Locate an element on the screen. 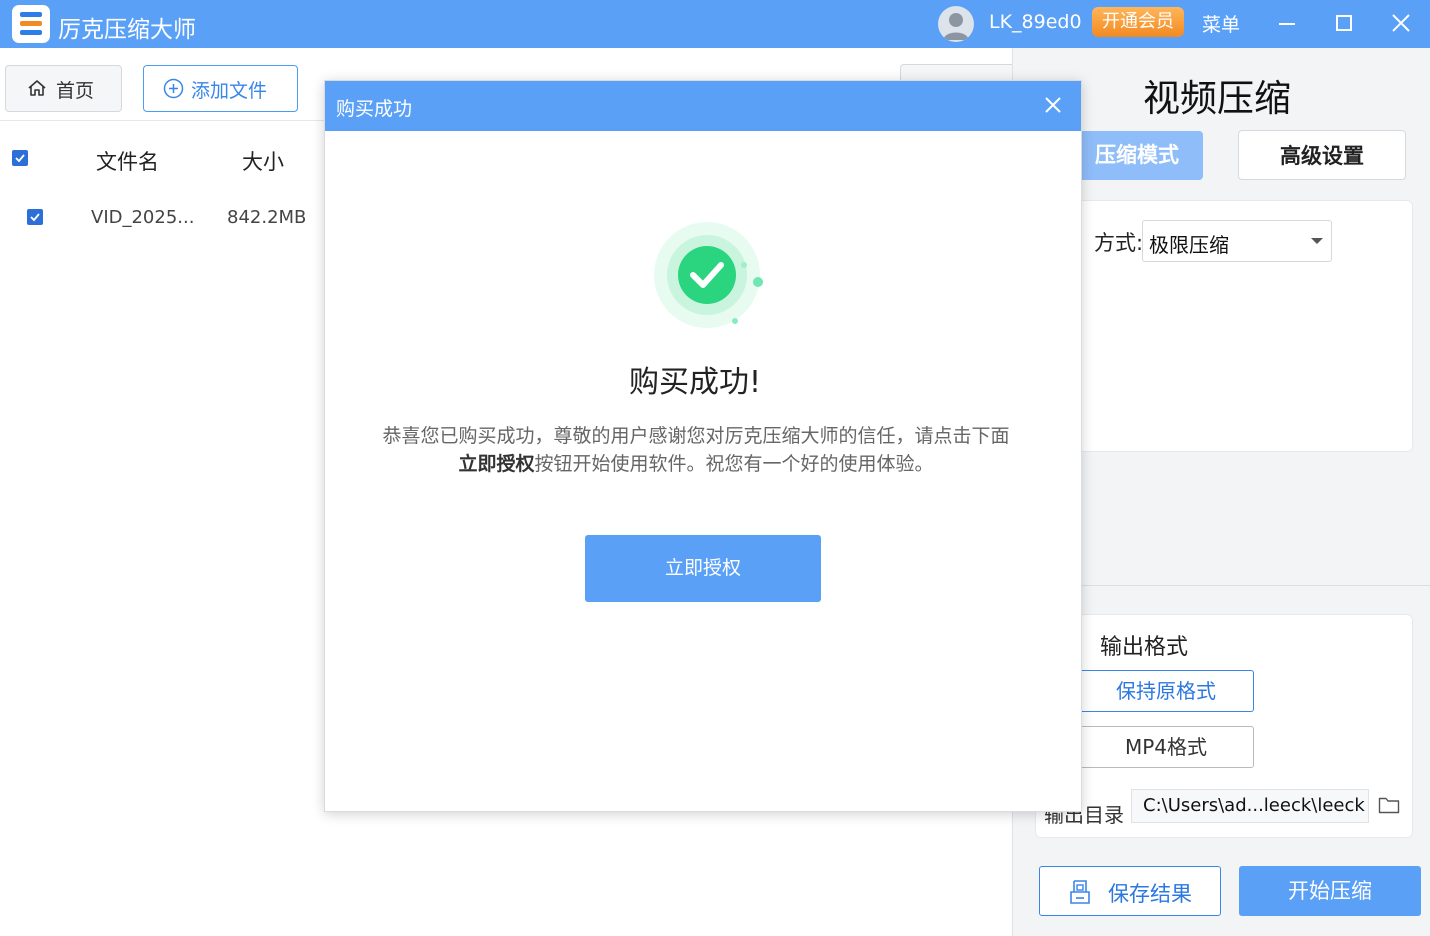  format-mp4: MP4格式 is located at coordinates (1166, 747).